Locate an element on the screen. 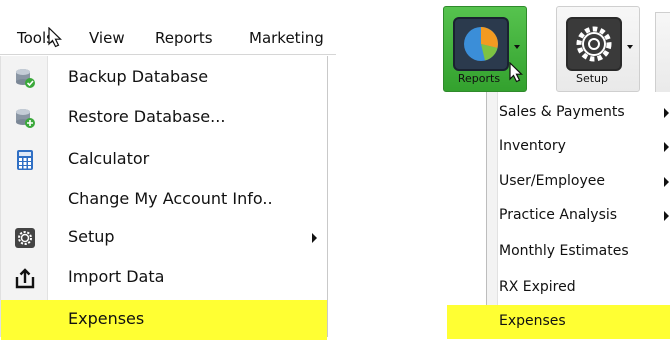 This screenshot has width=670, height=340. ribbon-bar: Reports Setup is located at coordinates (553, 52).